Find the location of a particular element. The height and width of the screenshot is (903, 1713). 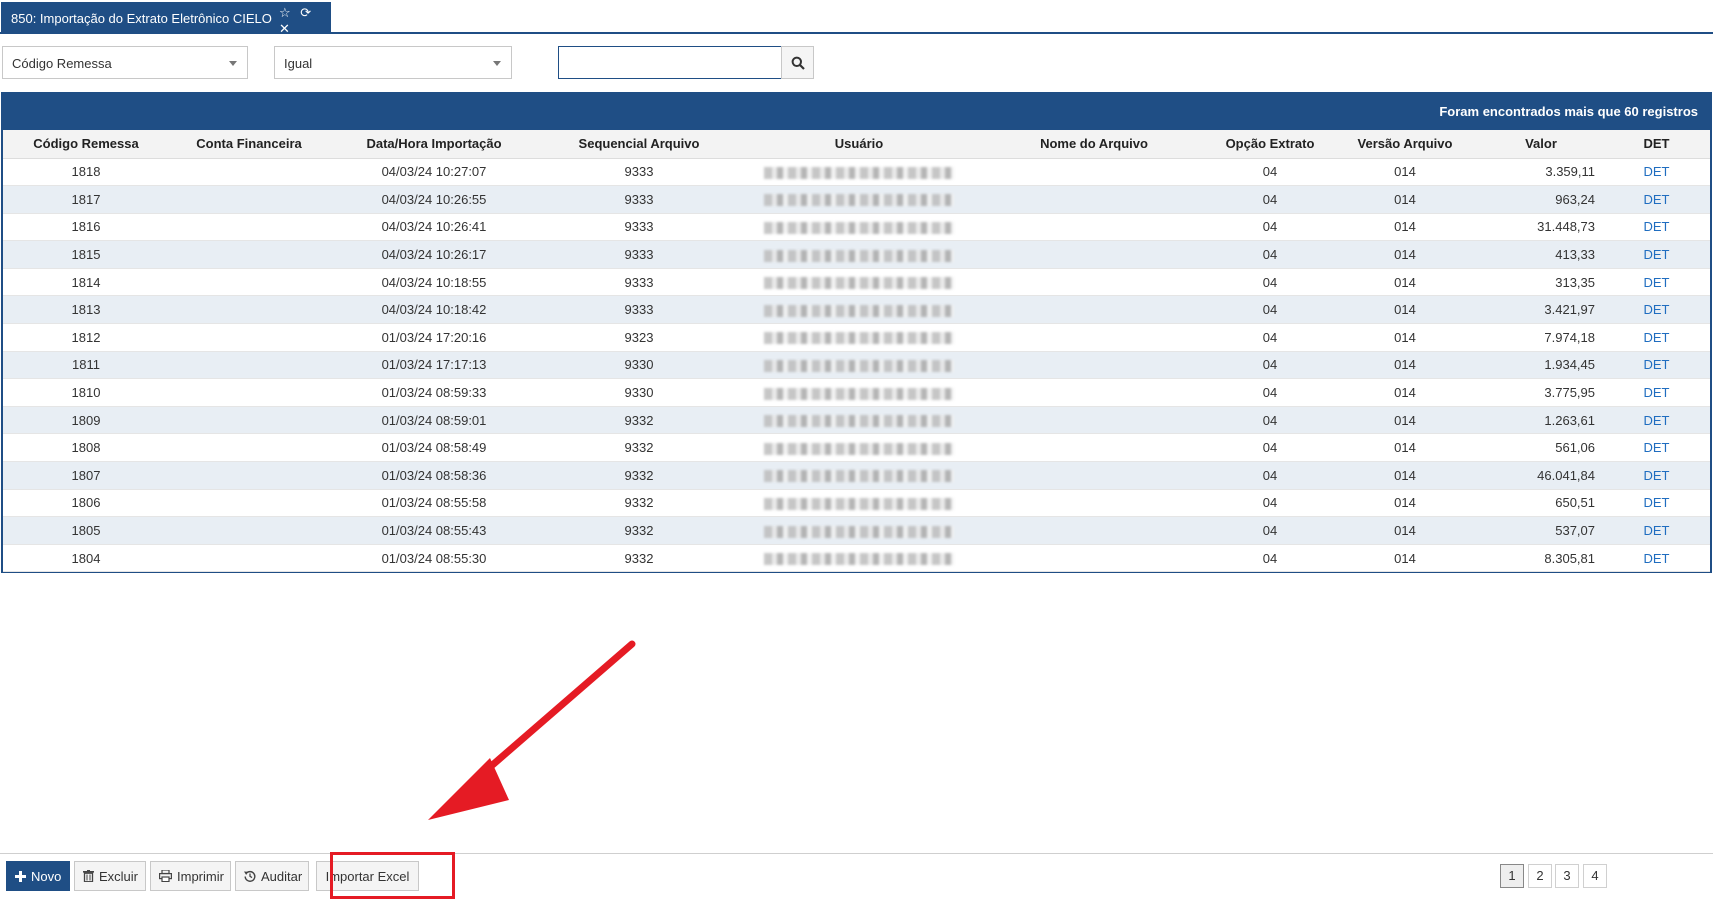

column-header: Nome do Arquivo is located at coordinates (1094, 144).